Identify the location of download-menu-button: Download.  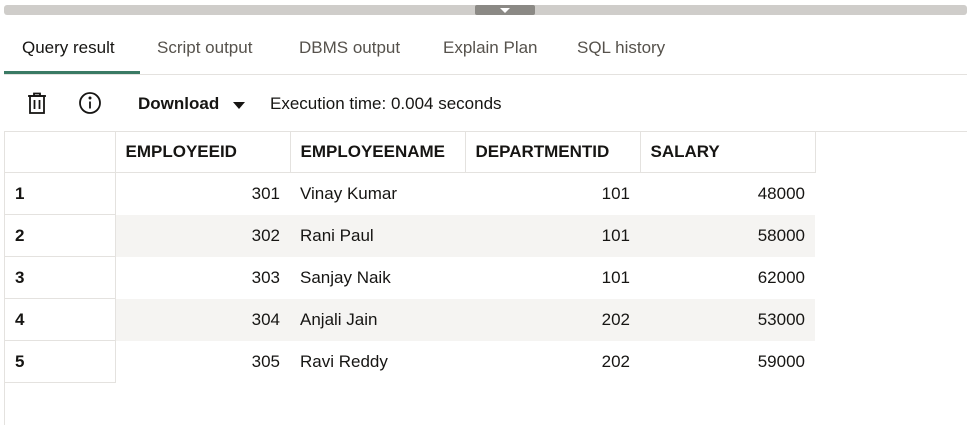
(192, 104).